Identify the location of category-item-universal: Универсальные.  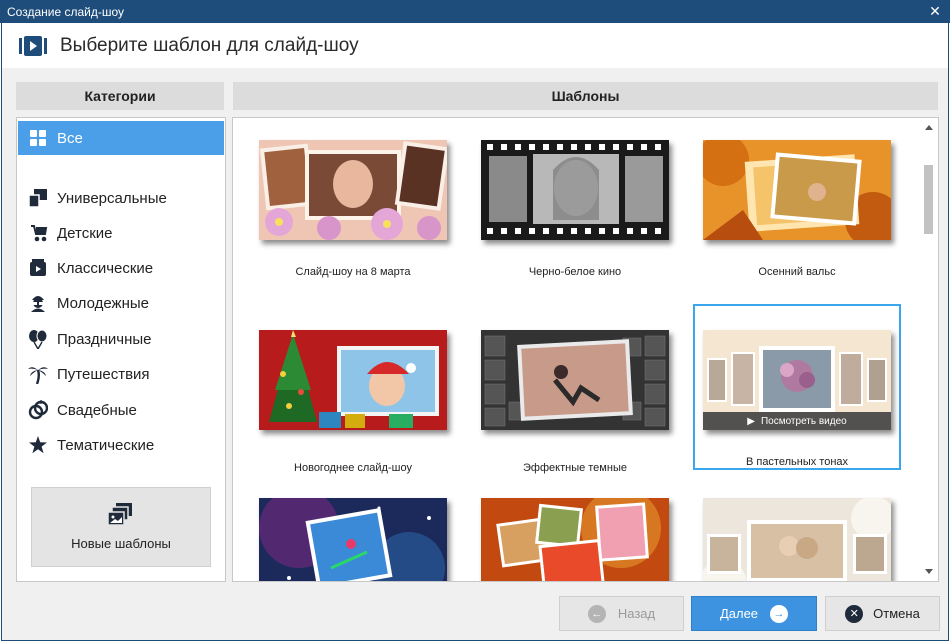
(121, 198).